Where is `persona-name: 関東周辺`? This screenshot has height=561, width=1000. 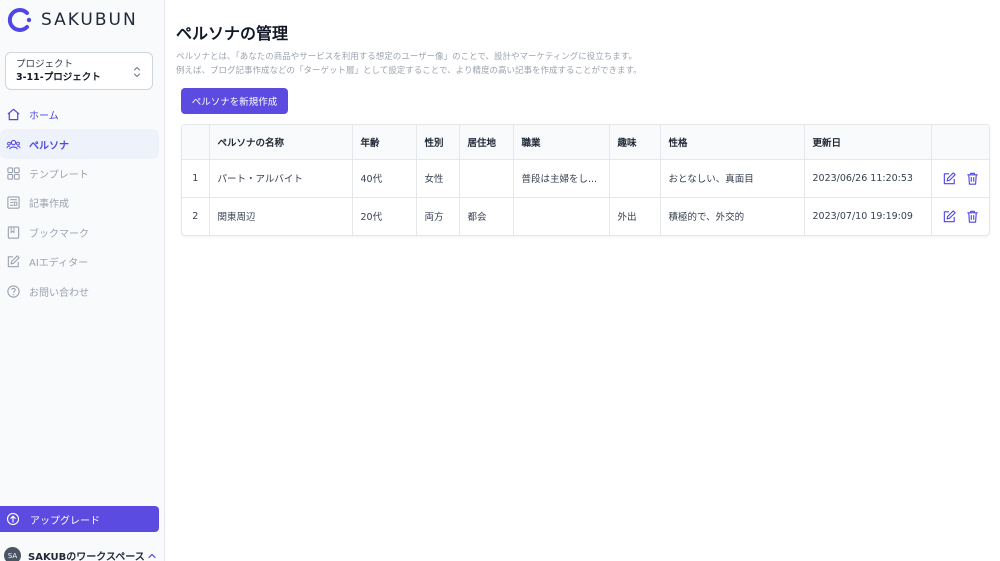 persona-name: 関東周辺 is located at coordinates (281, 216).